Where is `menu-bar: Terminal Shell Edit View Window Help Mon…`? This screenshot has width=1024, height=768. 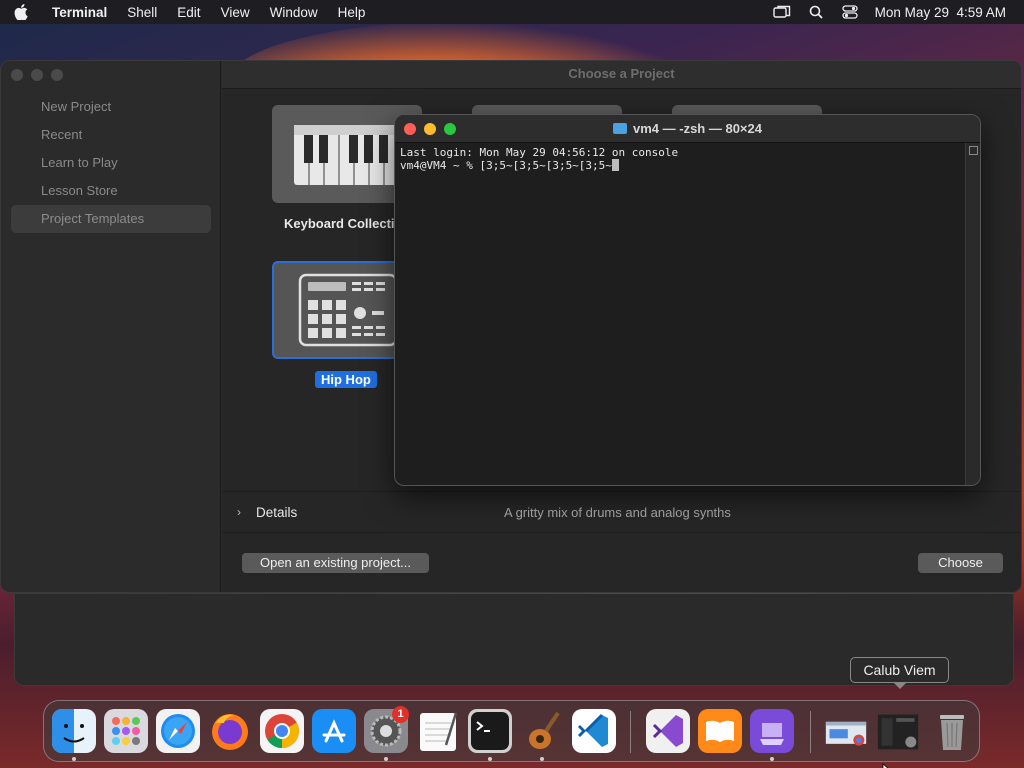 menu-bar: Terminal Shell Edit View Window Help Mon… is located at coordinates (512, 12).